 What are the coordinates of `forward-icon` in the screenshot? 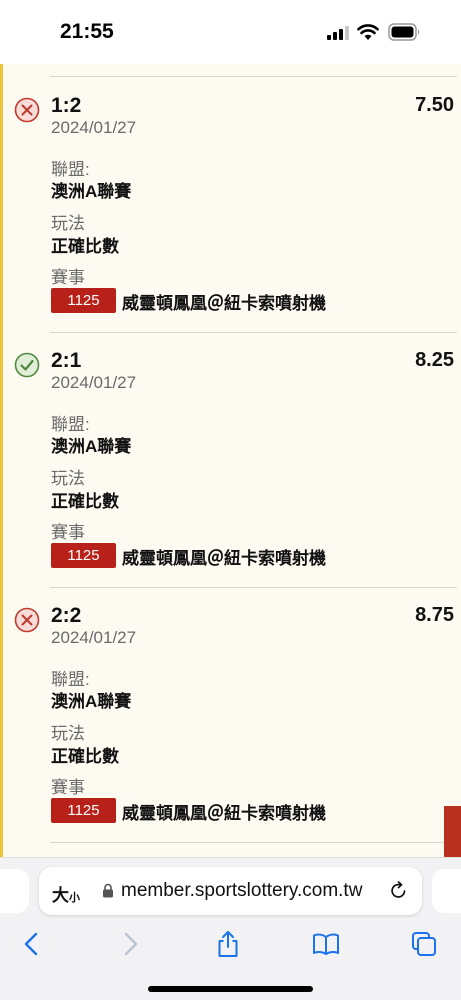 It's located at (130, 944).